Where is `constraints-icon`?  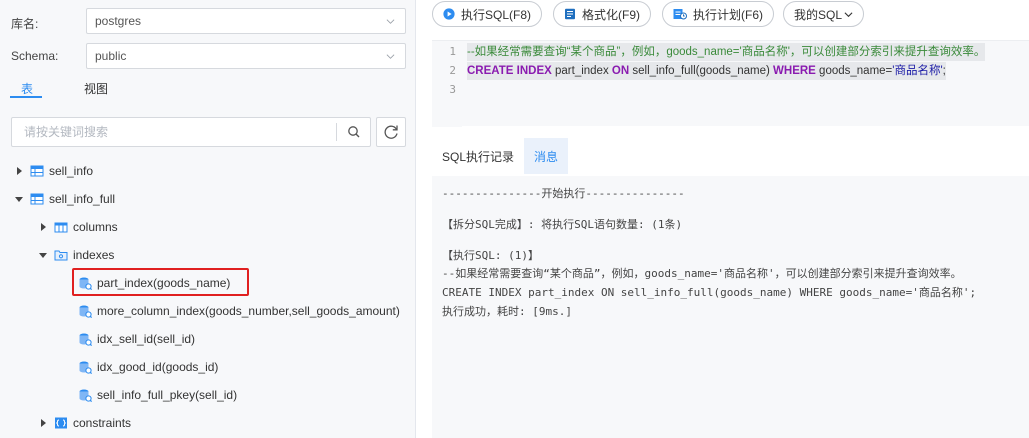
constraints-icon is located at coordinates (61, 423).